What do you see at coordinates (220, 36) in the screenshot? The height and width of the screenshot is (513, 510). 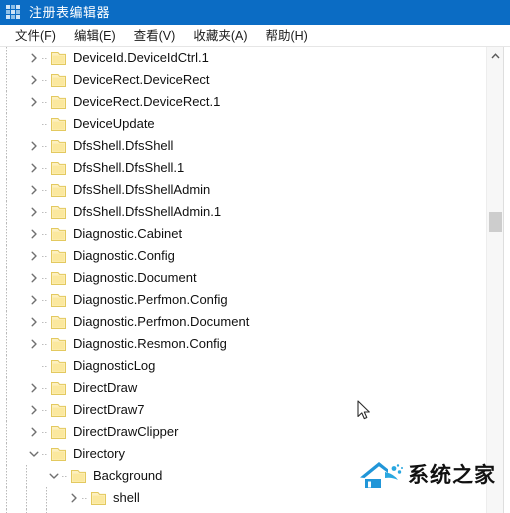 I see `menu-favorites: 收藏夹(A)` at bounding box center [220, 36].